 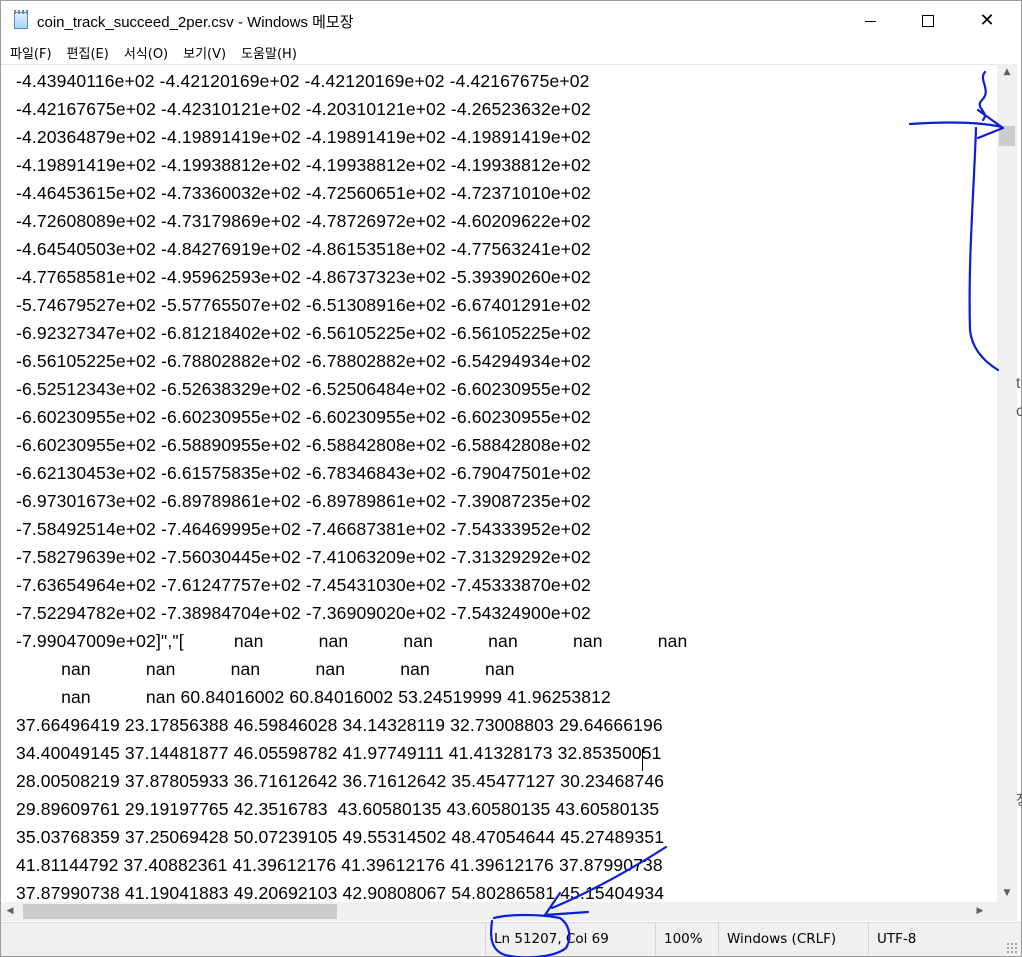 What do you see at coordinates (264, 52) in the screenshot?
I see `menu-help: 도움말(H)` at bounding box center [264, 52].